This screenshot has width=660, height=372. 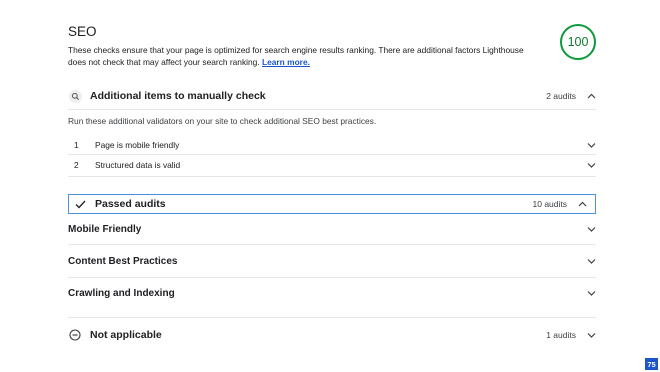 What do you see at coordinates (123, 261) in the screenshot?
I see `group-label: Content Best Practices` at bounding box center [123, 261].